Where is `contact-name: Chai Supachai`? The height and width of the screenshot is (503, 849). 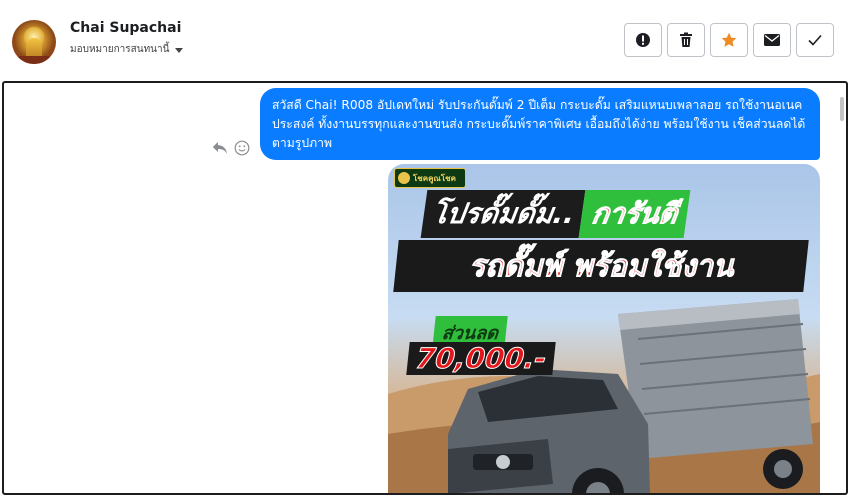
contact-name: Chai Supachai is located at coordinates (125, 28).